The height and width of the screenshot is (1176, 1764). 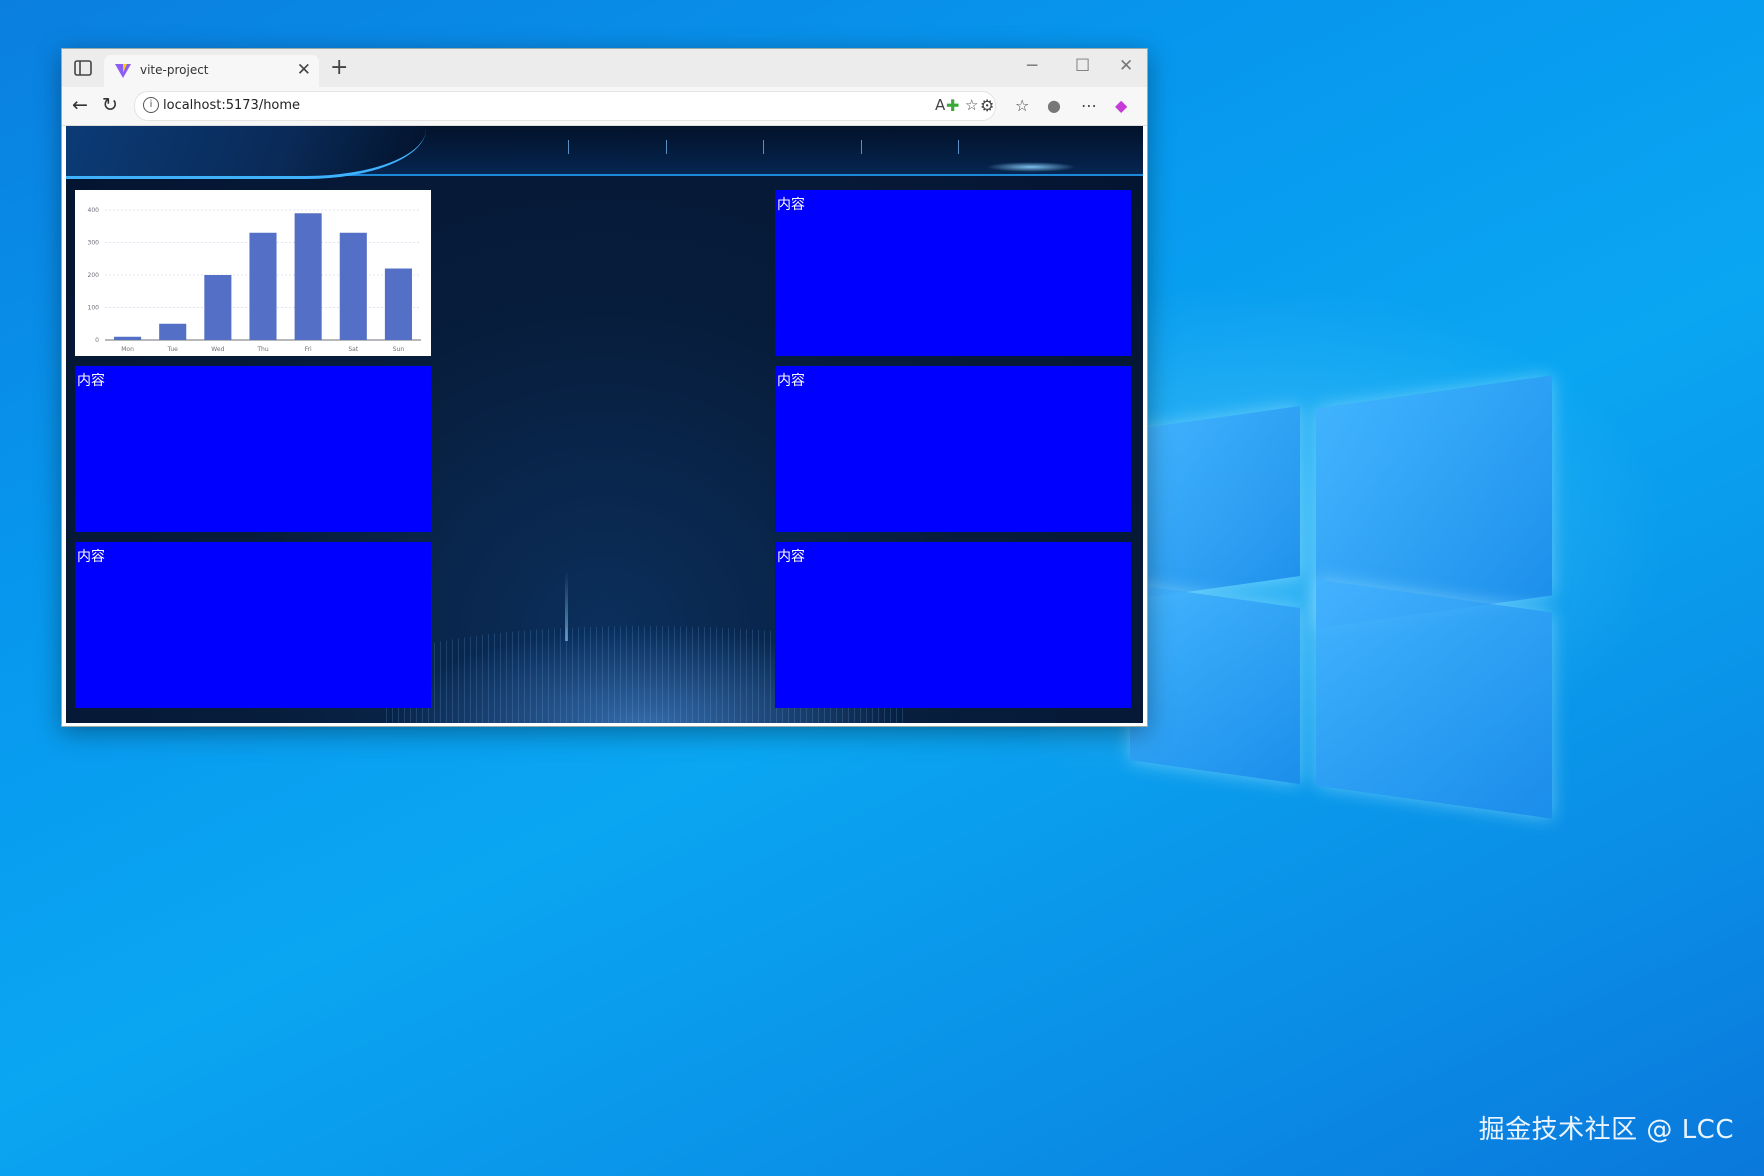 What do you see at coordinates (1022, 105) in the screenshot?
I see `favorites-icon: ☆` at bounding box center [1022, 105].